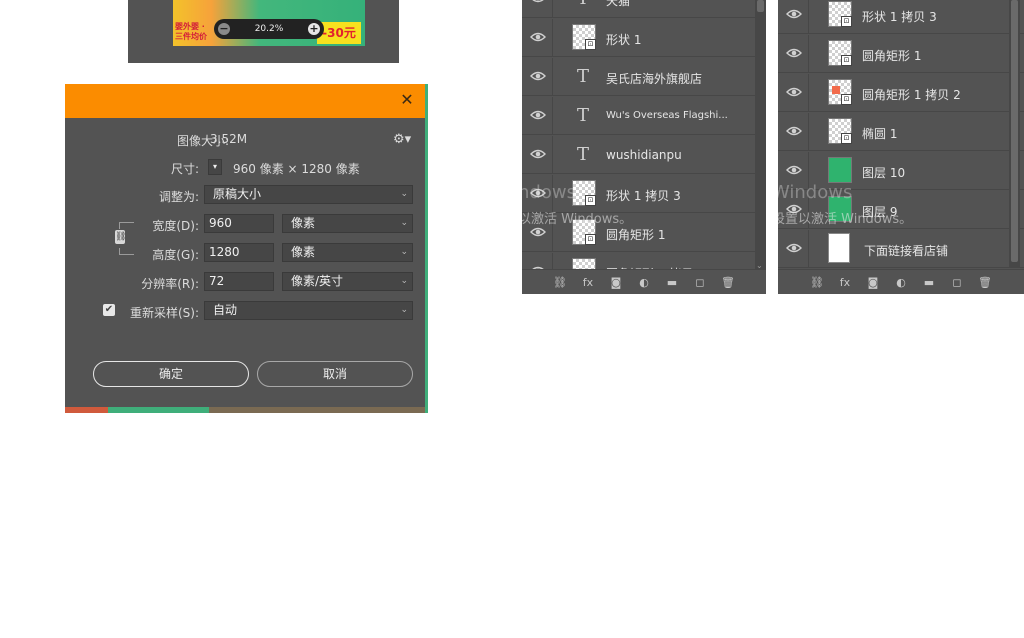 The image size is (1024, 638). Describe the element at coordinates (901, 93) in the screenshot. I see `layer-row: ⊡ 圆角矩形 1 拷贝 2` at that location.